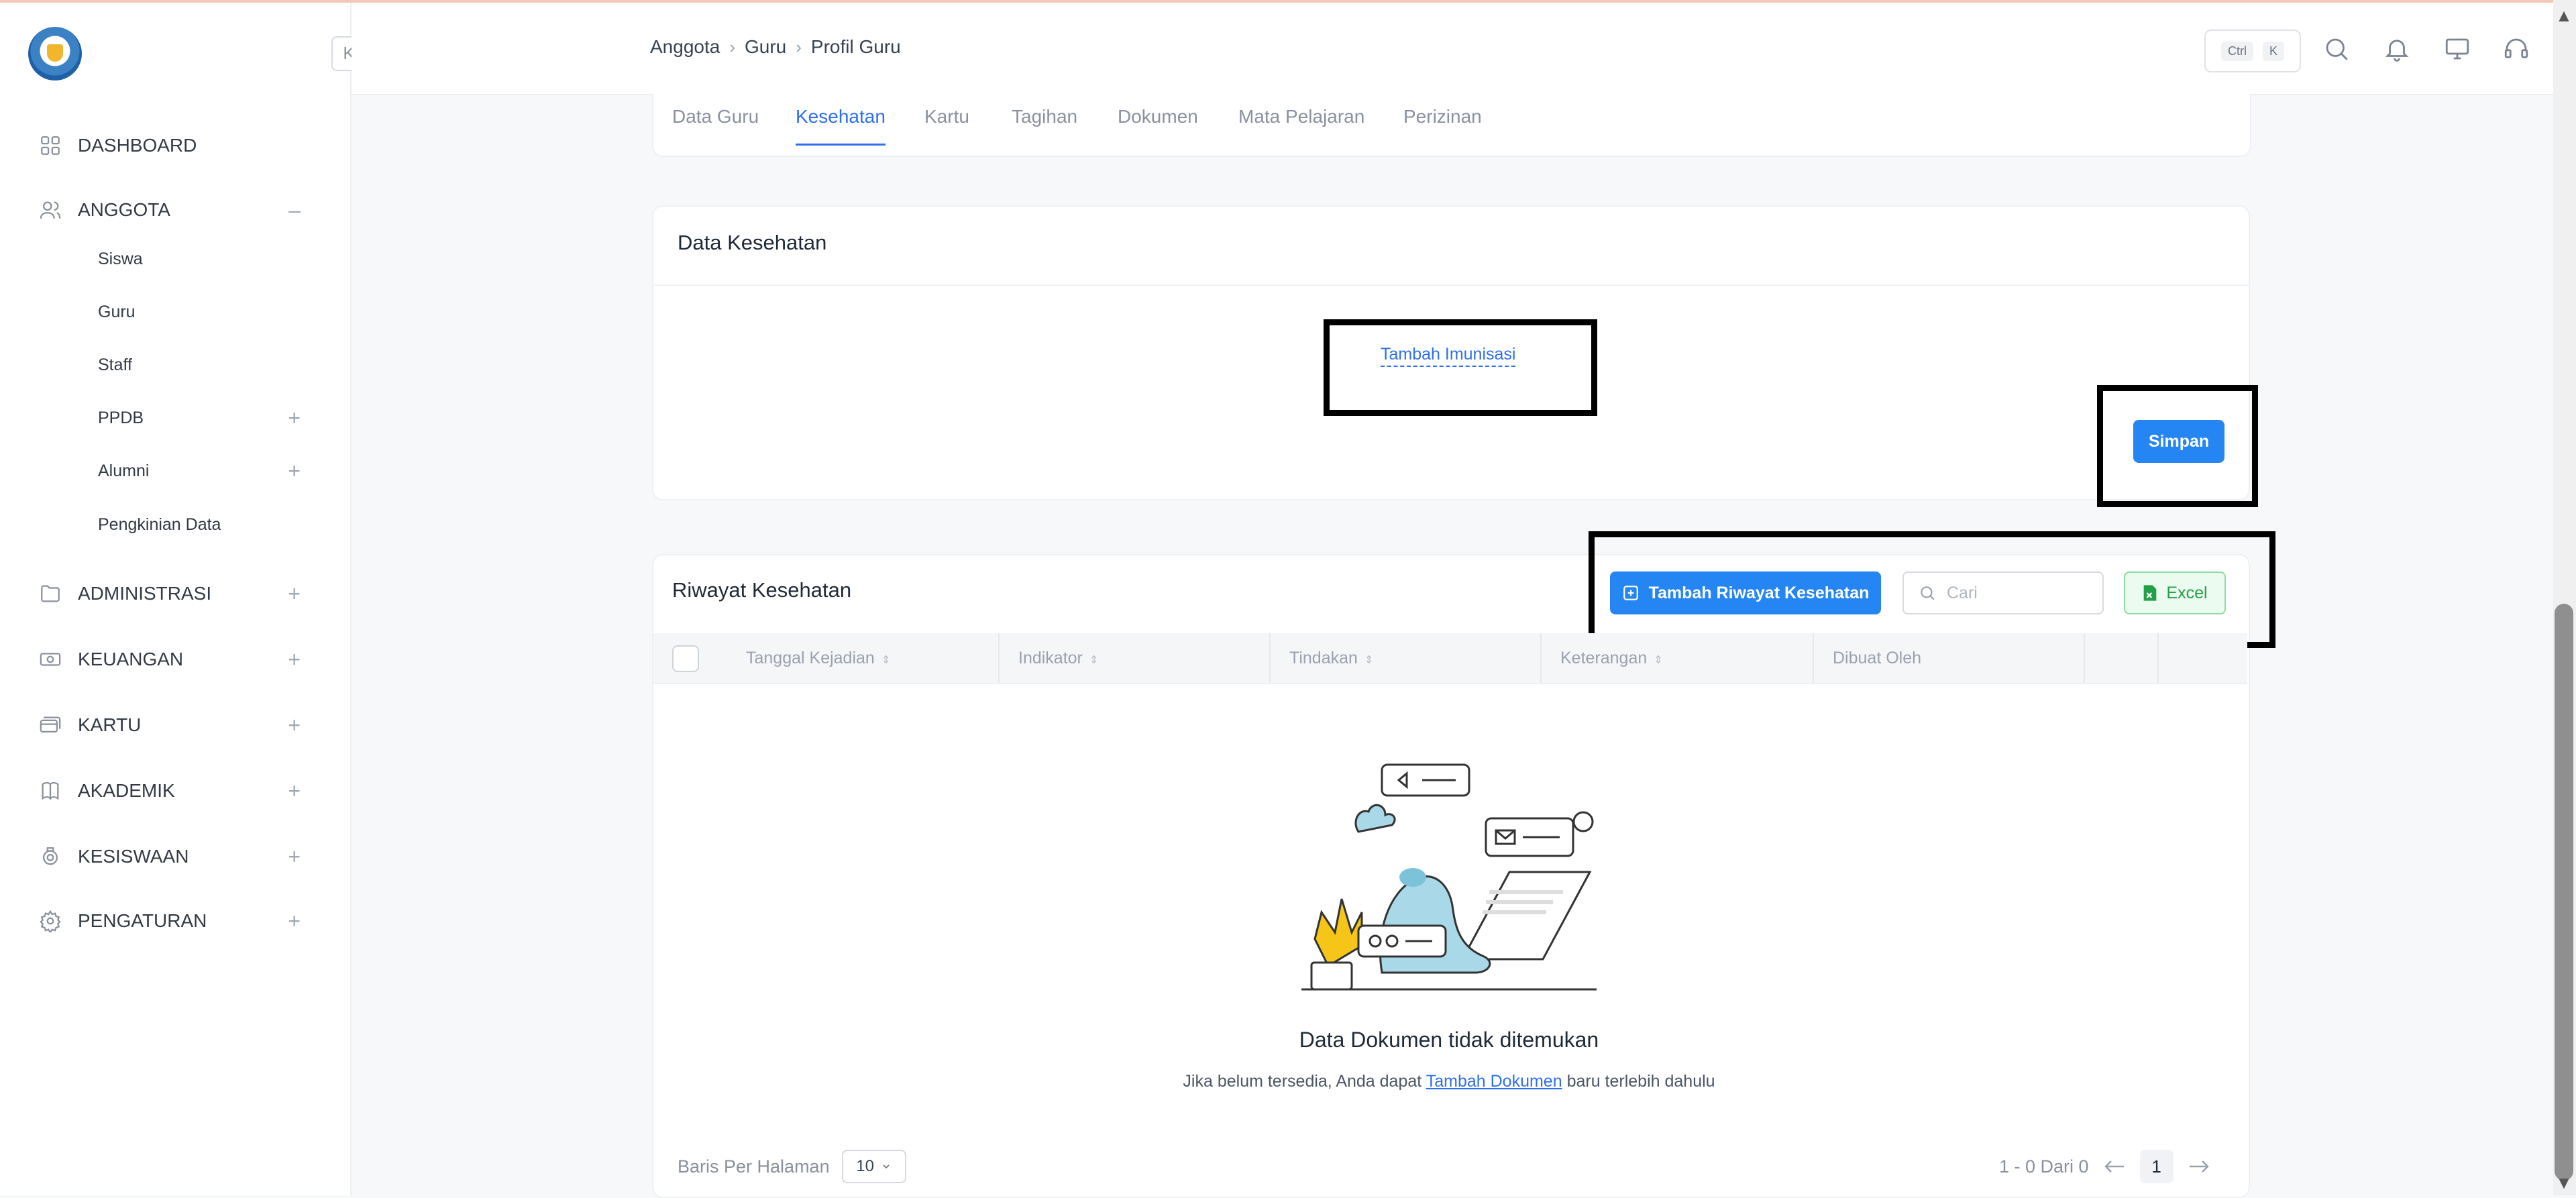  I want to click on pagination-range: 1 - 0 Dari 0, so click(2044, 1166).